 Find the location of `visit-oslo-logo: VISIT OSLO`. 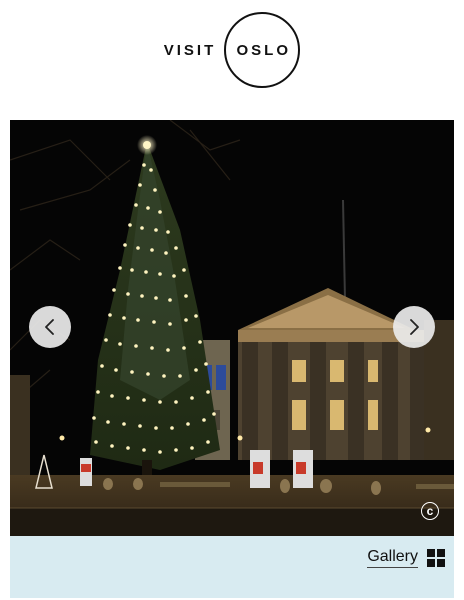

visit-oslo-logo: VISIT OSLO is located at coordinates (232, 50).